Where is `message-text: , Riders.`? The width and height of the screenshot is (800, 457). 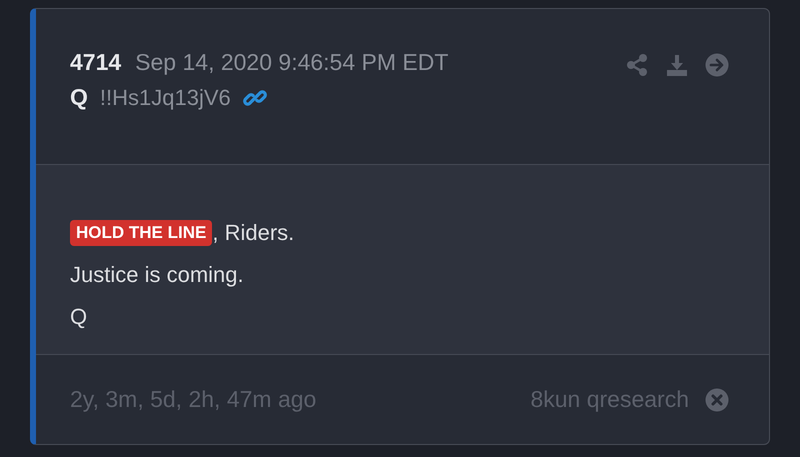 message-text: , Riders. is located at coordinates (253, 233).